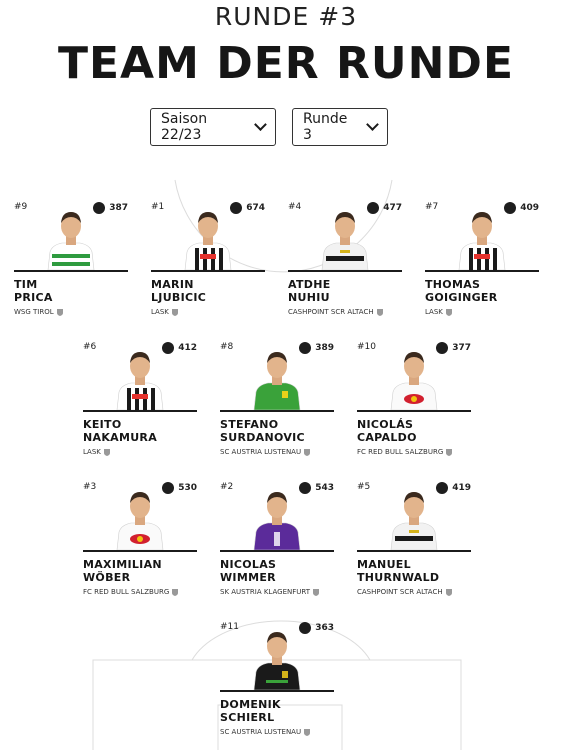  I want to click on player-last-name: THURNWALD, so click(398, 577).